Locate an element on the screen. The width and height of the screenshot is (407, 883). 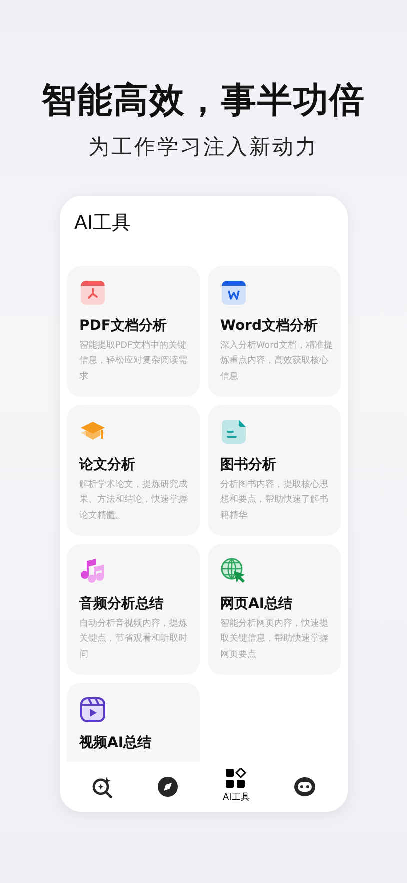
tab-button: AI工具 is located at coordinates (236, 787).